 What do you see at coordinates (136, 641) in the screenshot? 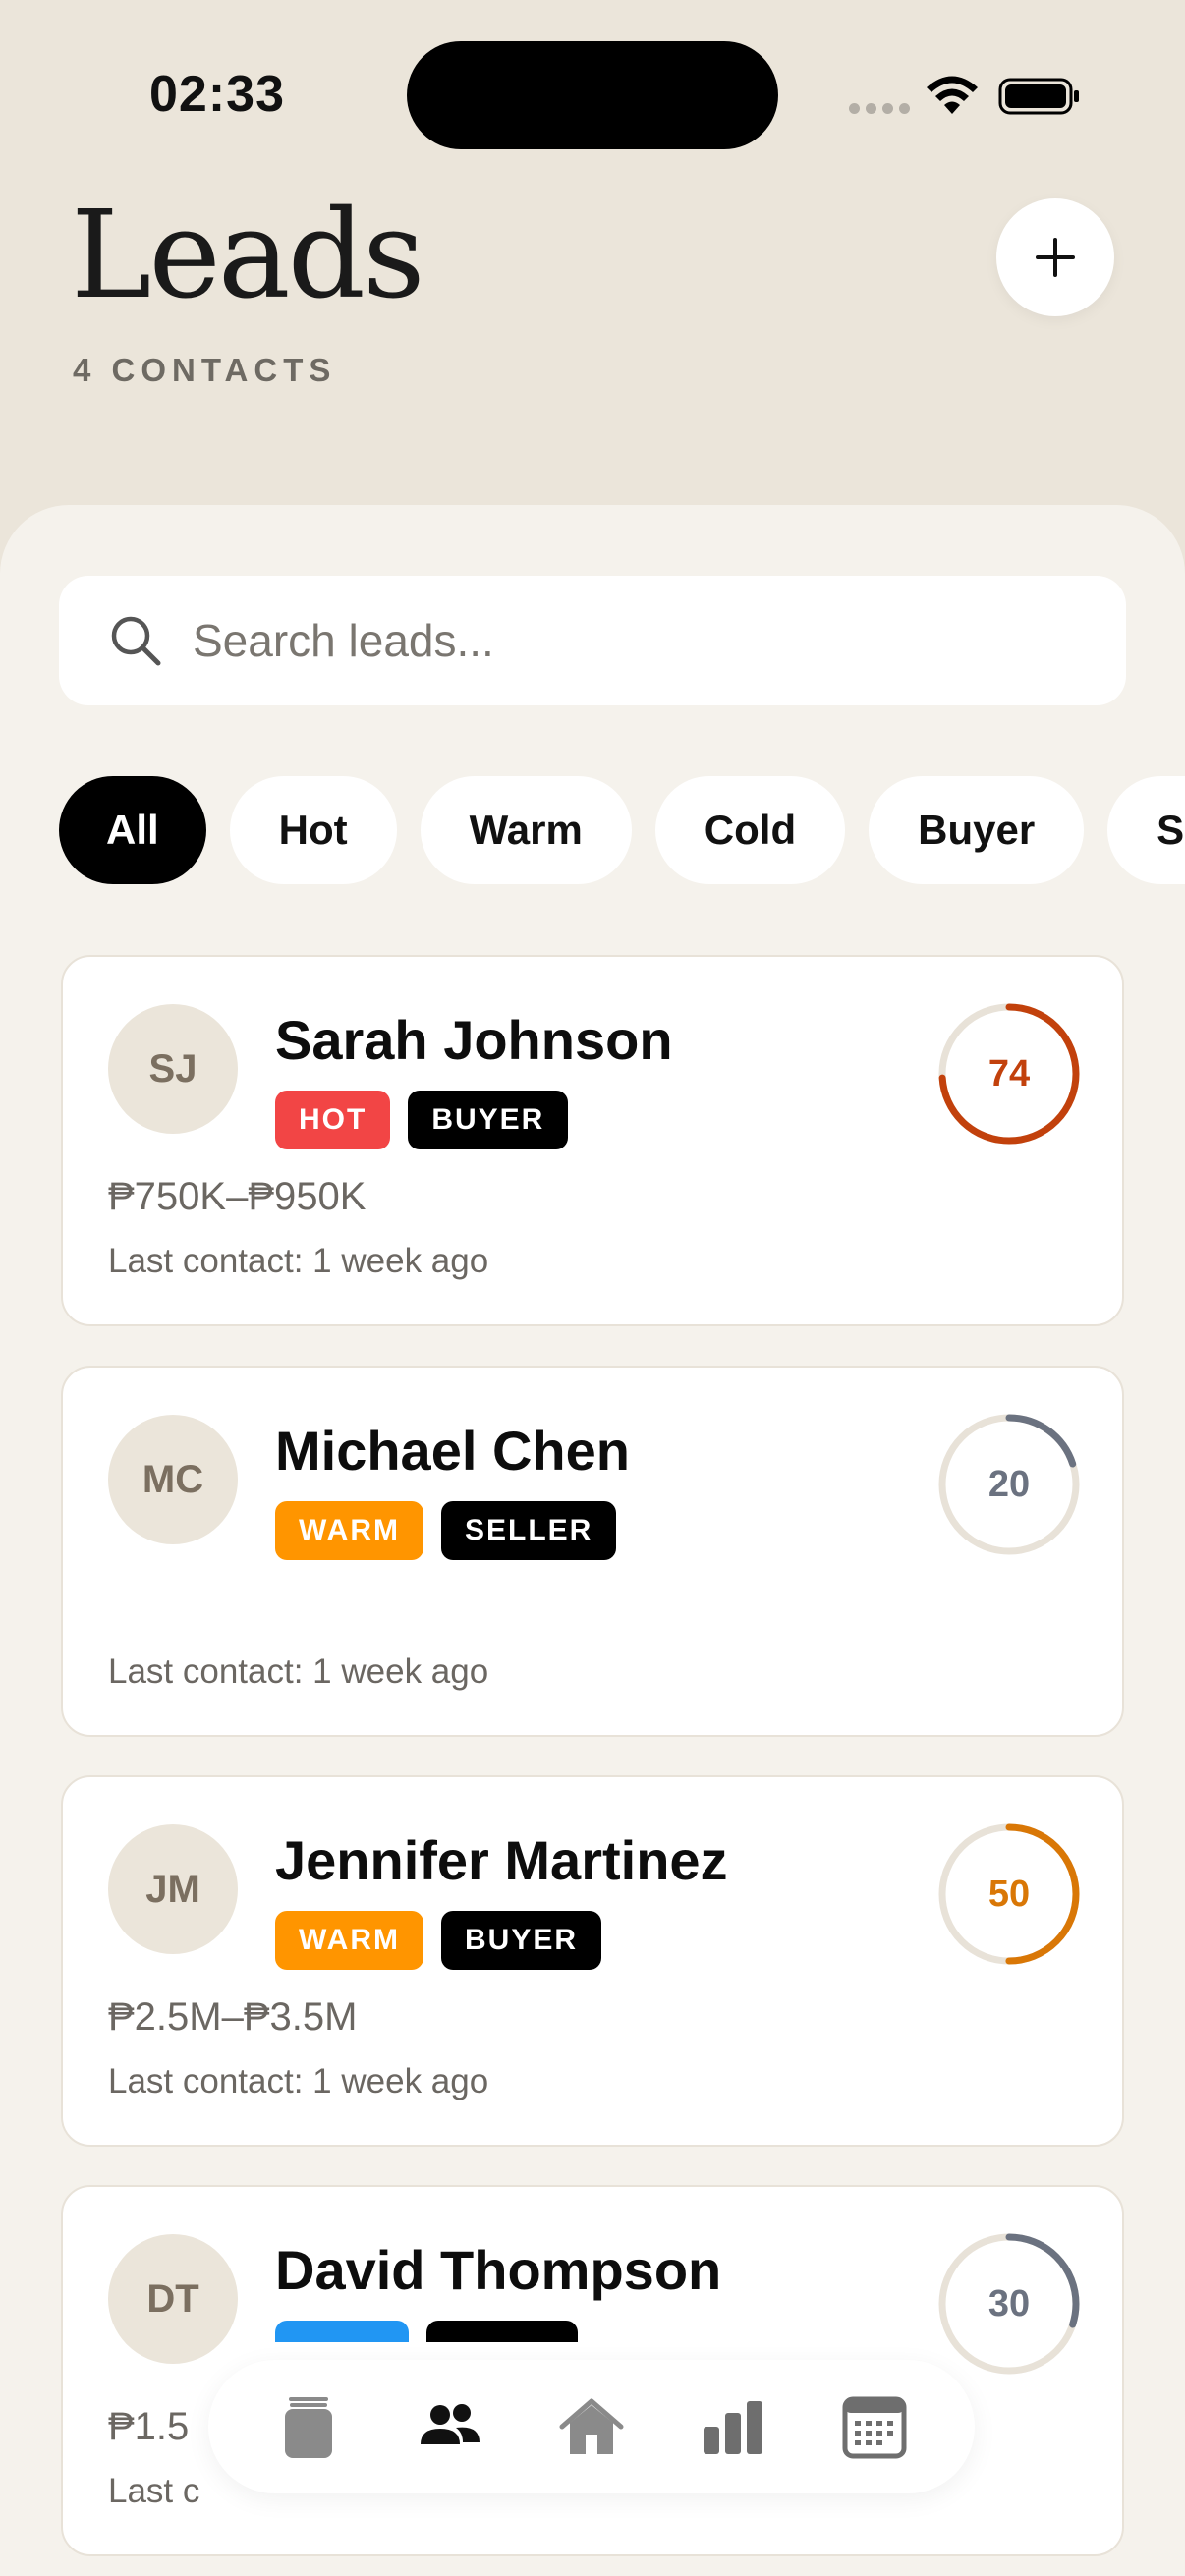
I see `search-icon` at bounding box center [136, 641].